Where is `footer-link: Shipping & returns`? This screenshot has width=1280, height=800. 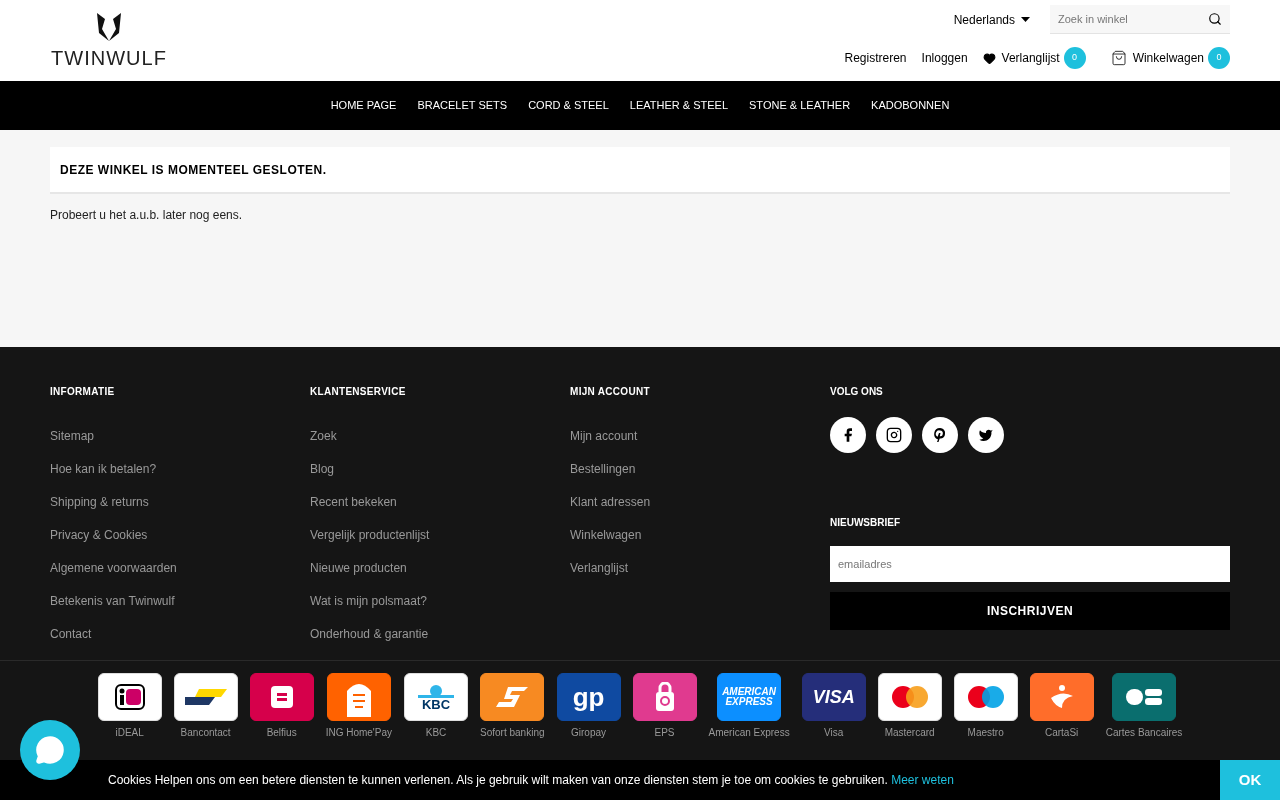
footer-link: Shipping & returns is located at coordinates (99, 502).